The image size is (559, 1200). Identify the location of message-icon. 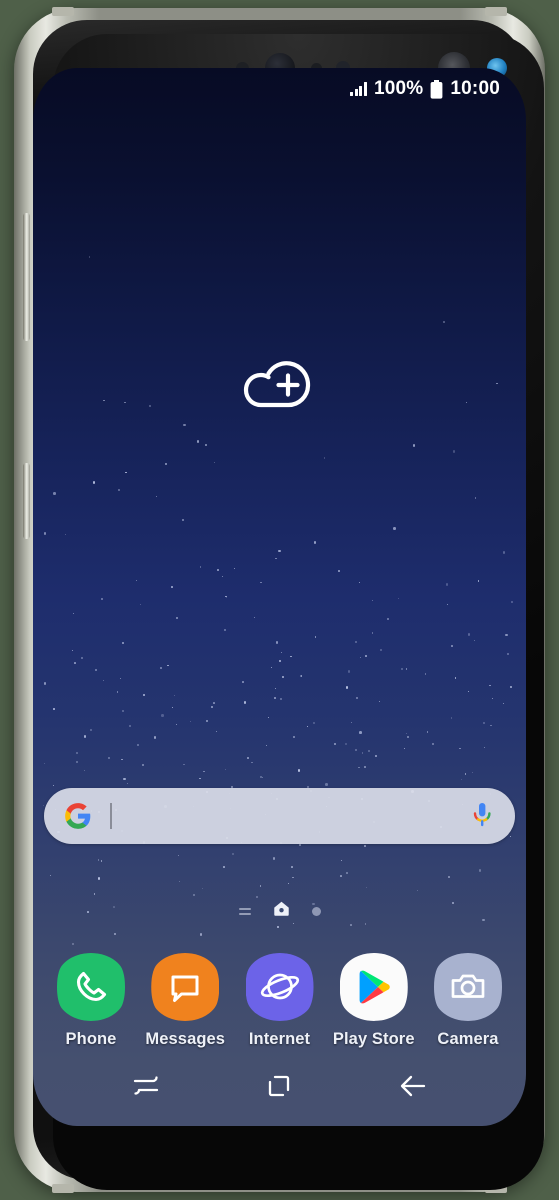
(185, 987).